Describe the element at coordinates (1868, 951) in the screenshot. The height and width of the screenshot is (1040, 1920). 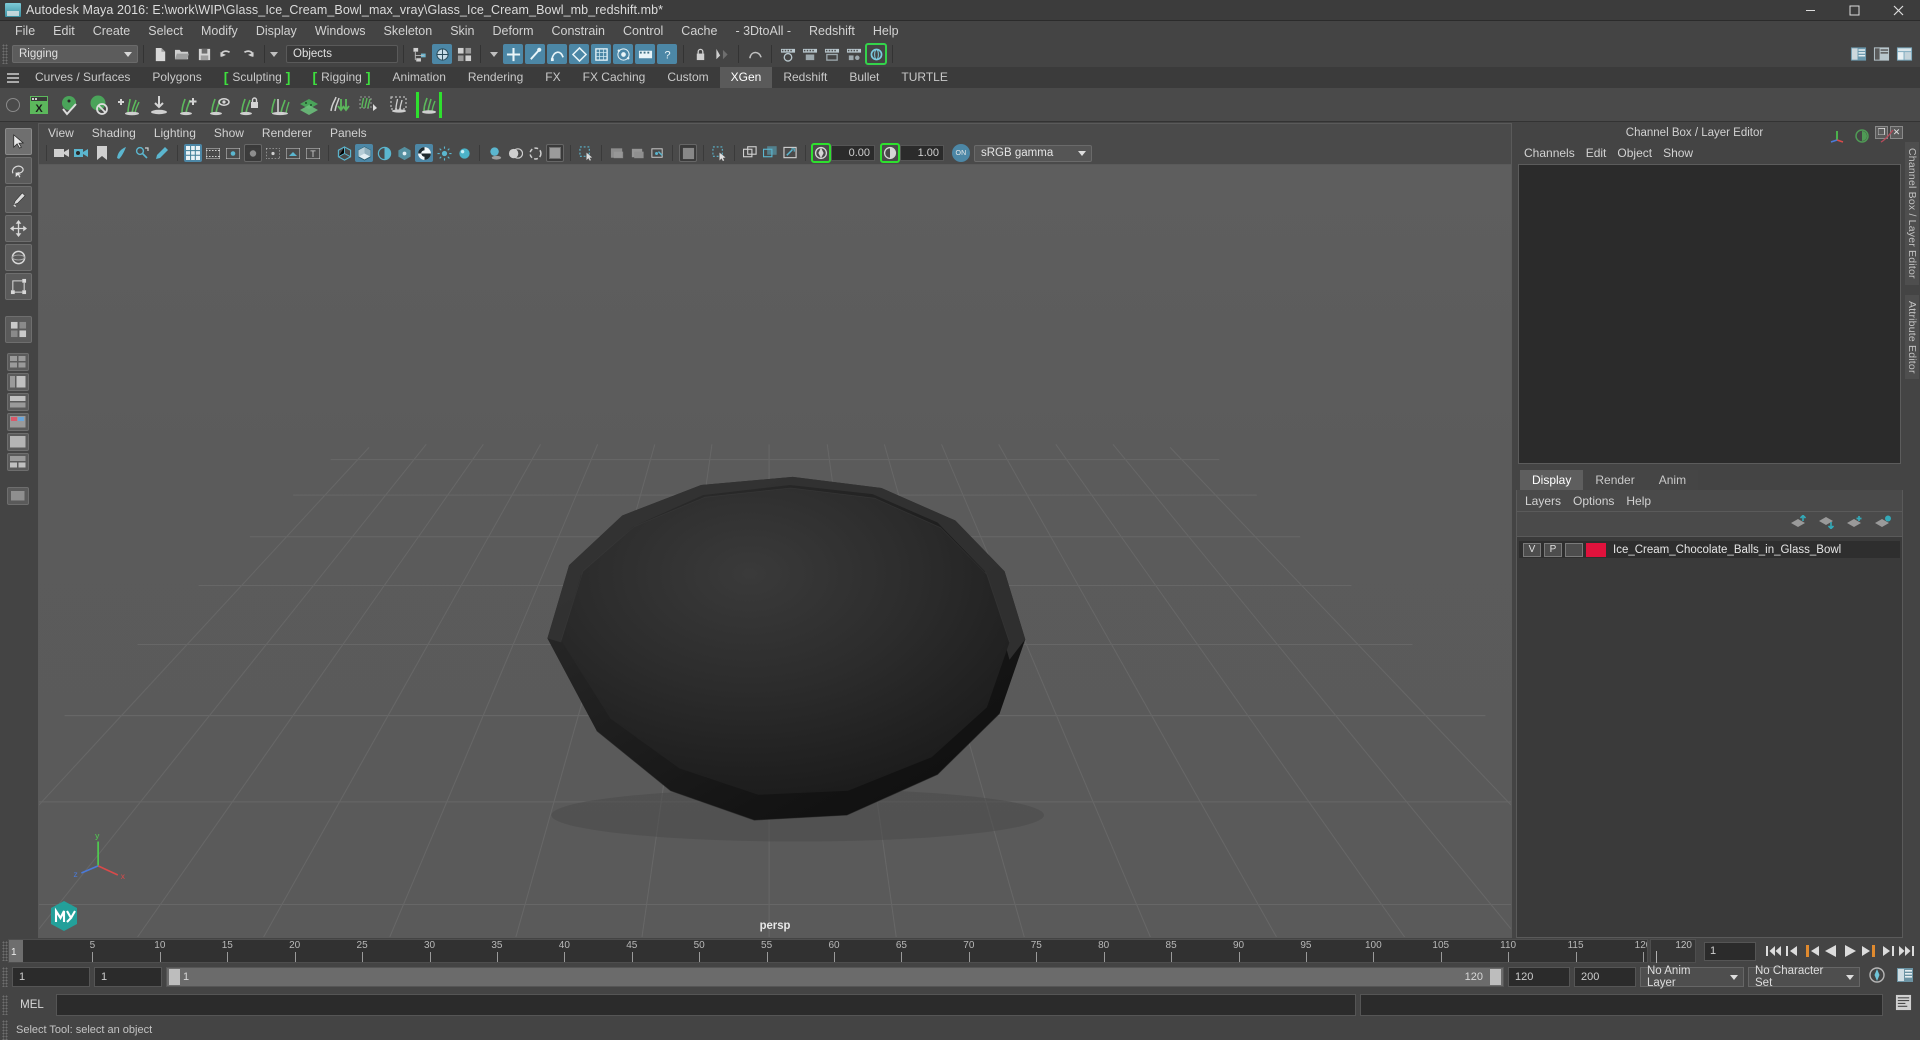
I see `step-forward-frame-icon` at that location.